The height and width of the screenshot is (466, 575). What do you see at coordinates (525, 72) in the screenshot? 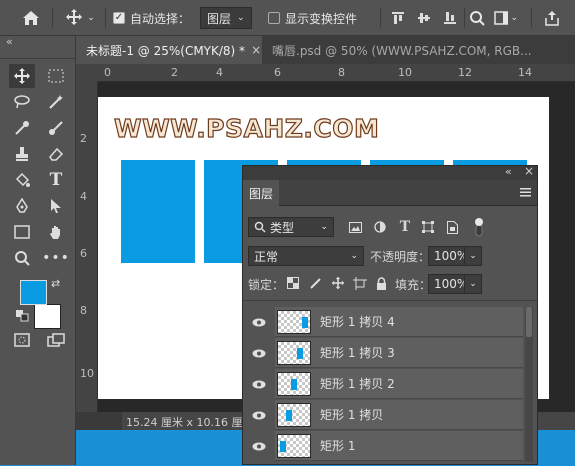
I see `ruler-tick-label: 14` at bounding box center [525, 72].